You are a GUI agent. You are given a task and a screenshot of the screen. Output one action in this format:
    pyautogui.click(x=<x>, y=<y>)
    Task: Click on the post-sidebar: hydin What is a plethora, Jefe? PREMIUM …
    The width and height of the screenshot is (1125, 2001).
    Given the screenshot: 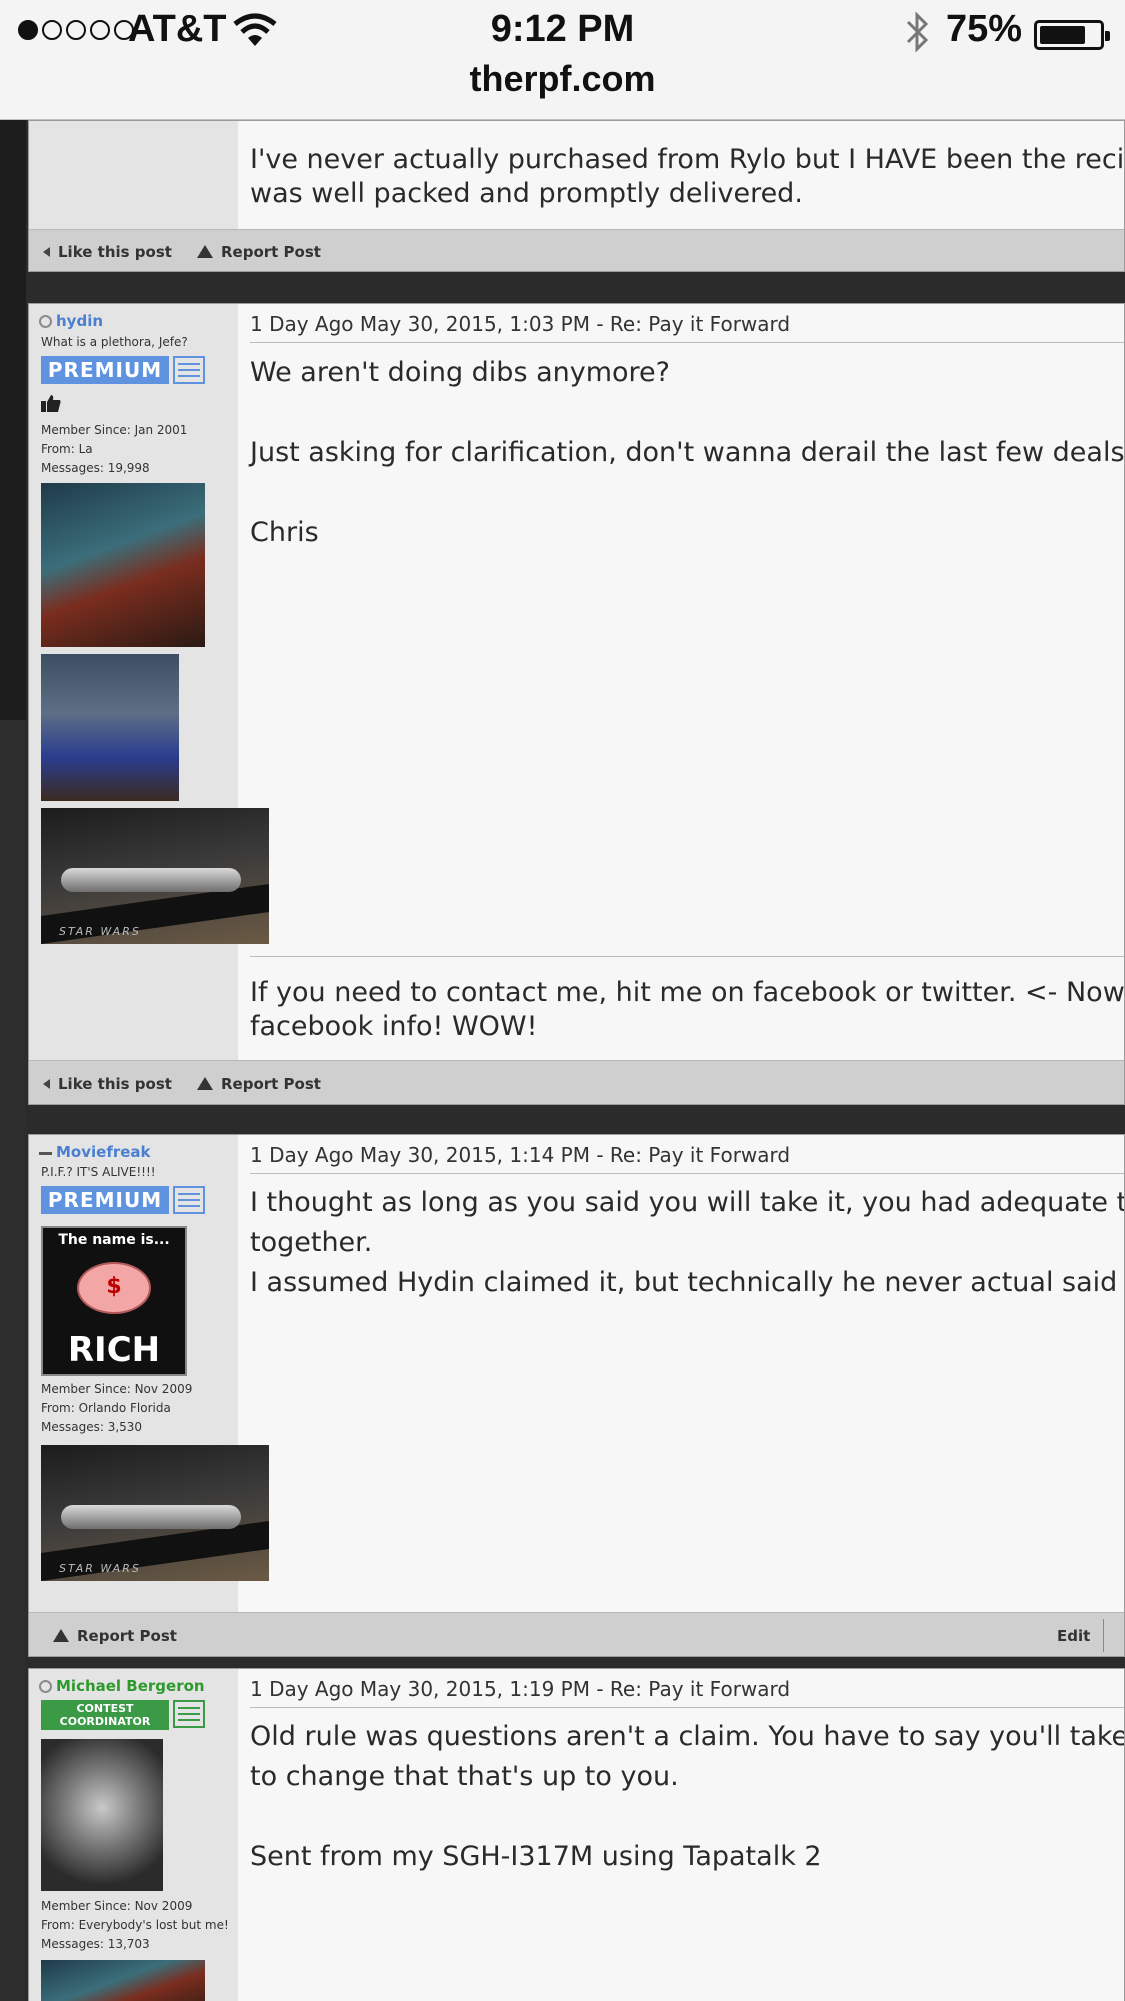 What is the action you would take?
    pyautogui.click(x=149, y=682)
    